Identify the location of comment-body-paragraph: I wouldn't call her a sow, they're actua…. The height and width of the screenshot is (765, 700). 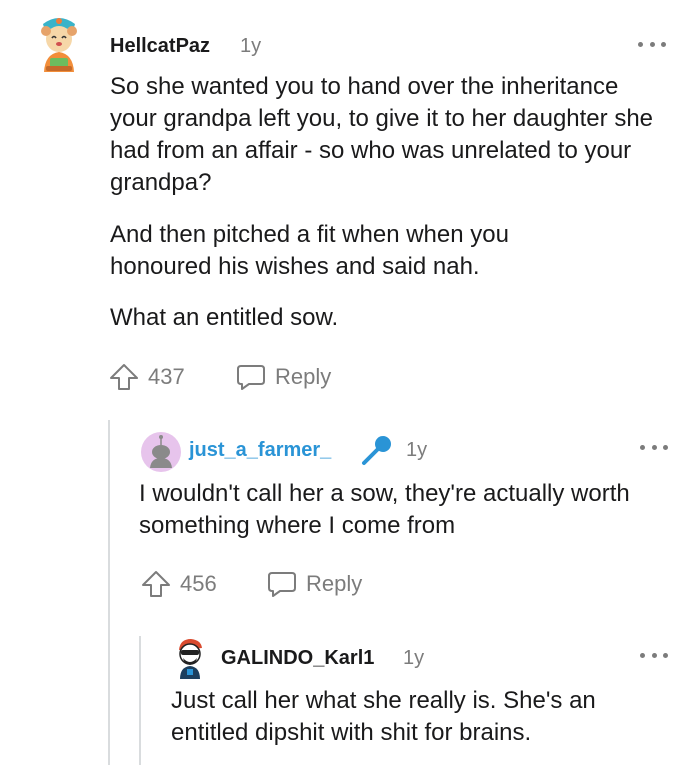
(384, 509).